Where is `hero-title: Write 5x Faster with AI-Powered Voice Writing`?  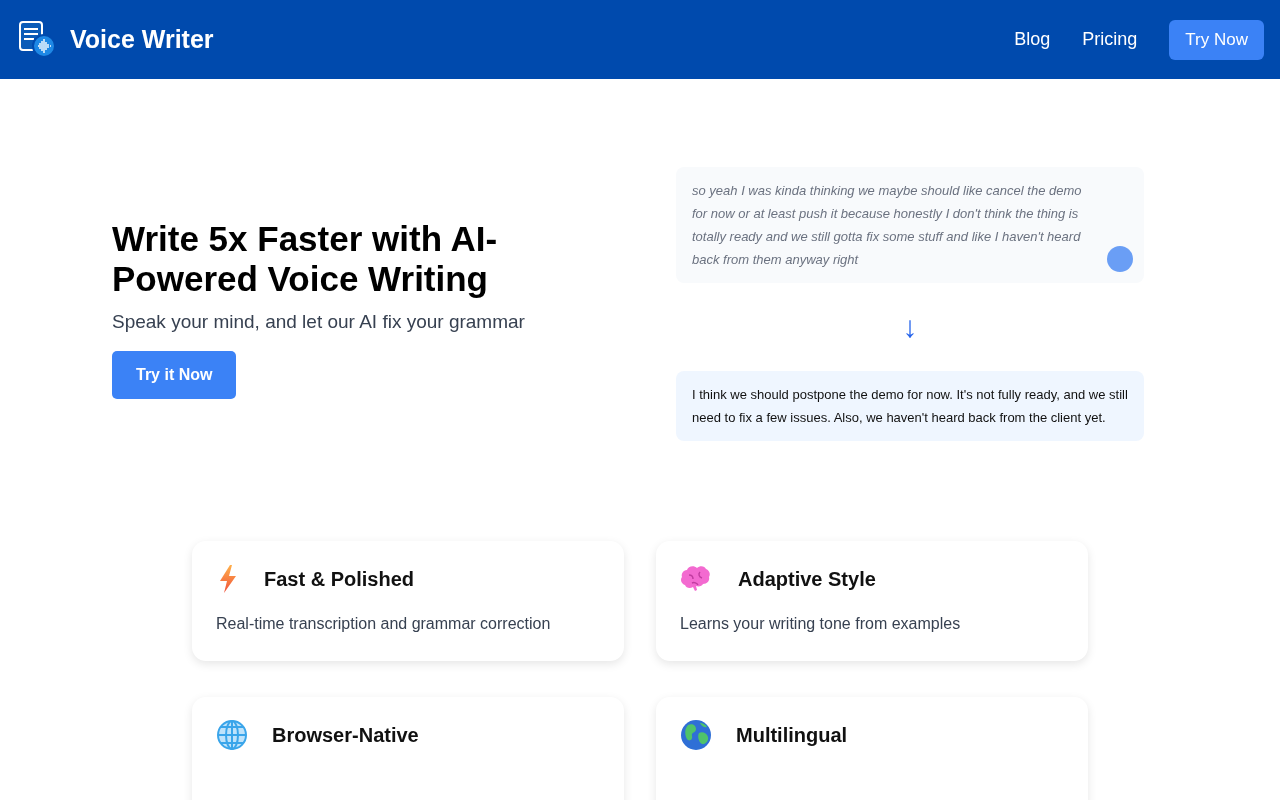
hero-title: Write 5x Faster with AI-Powered Voice Writing is located at coordinates (305, 259).